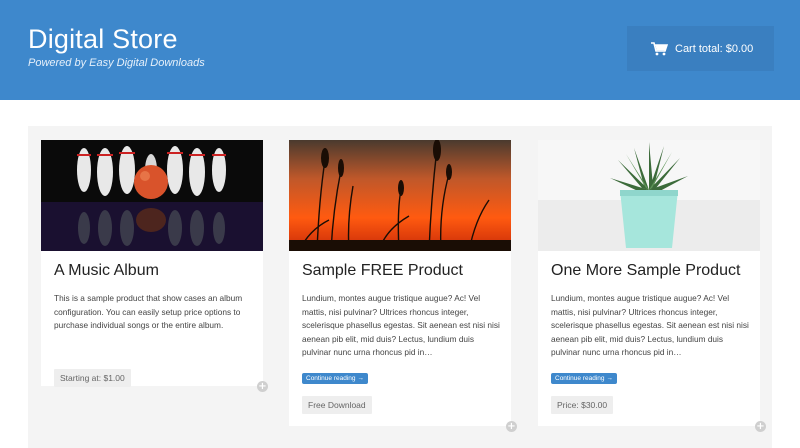 The width and height of the screenshot is (800, 448). I want to click on bowling-pins-image, so click(152, 195).